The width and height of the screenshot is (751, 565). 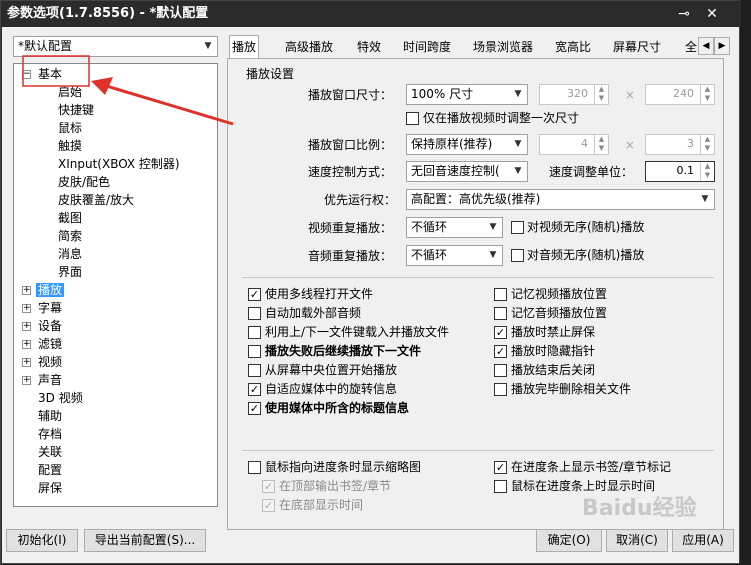 I want to click on option-label: 使用多线程打开文件, so click(x=319, y=294).